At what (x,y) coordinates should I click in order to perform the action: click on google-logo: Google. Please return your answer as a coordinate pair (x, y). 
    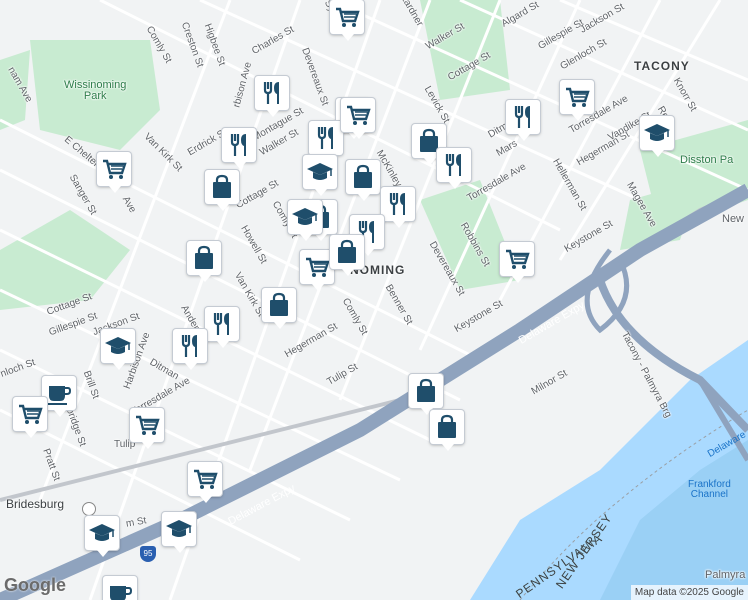
    Looking at the image, I should click on (35, 585).